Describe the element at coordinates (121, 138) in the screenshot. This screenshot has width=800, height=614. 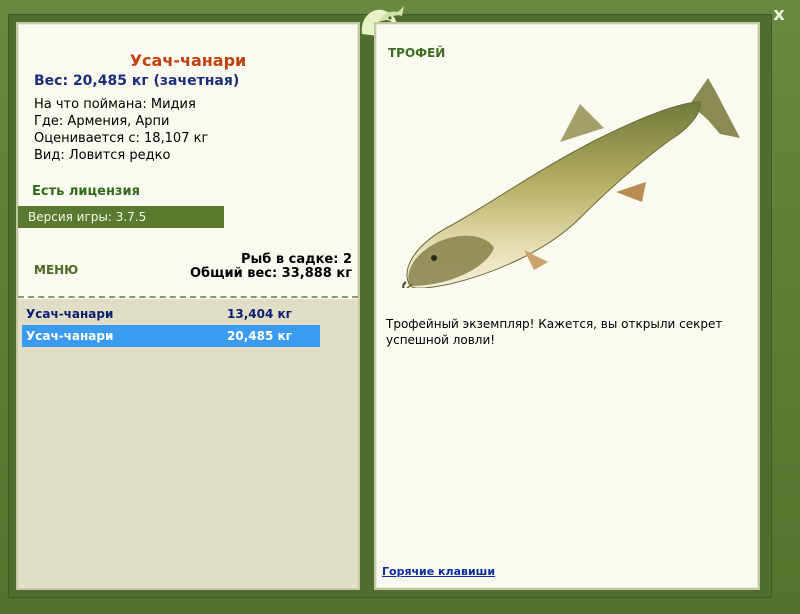
I see `rated-from: Оценивается с: 18,107 кг` at that location.